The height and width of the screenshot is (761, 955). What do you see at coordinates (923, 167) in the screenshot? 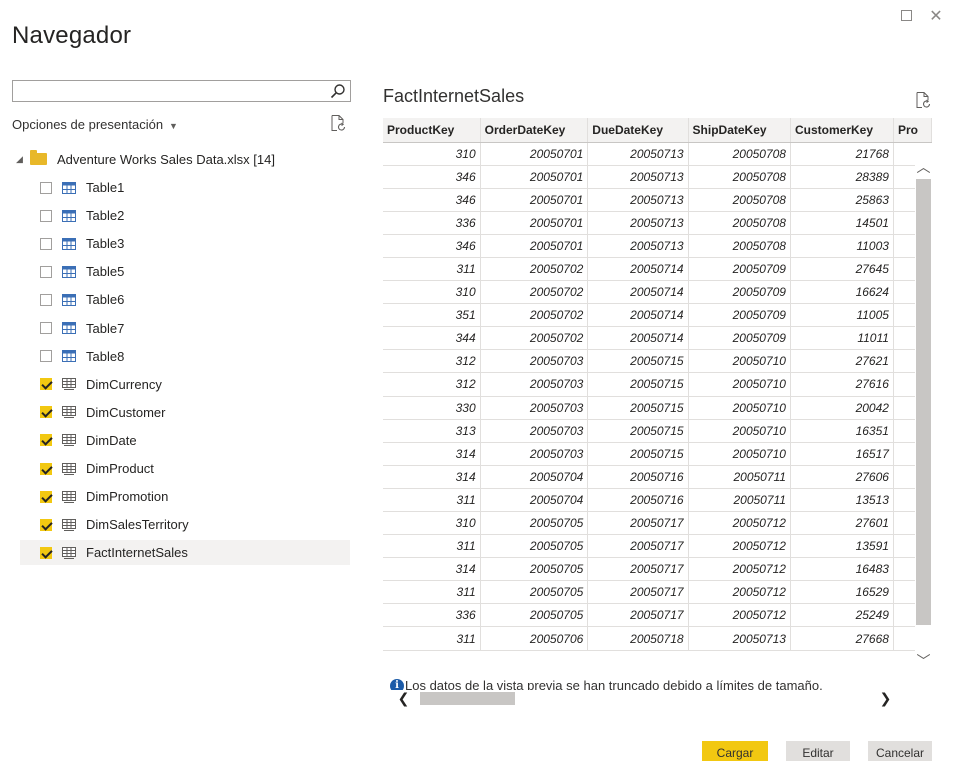
I see `scroll-up-icon: ︿` at bounding box center [923, 167].